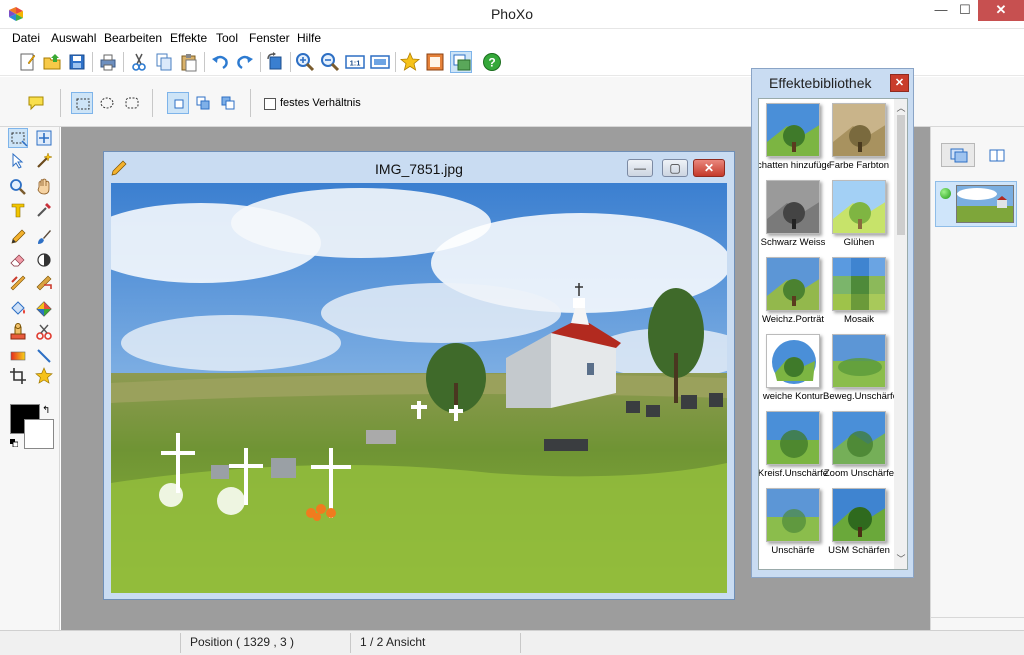 The height and width of the screenshot is (655, 1024). What do you see at coordinates (977, 378) in the screenshot?
I see `layers-panel` at bounding box center [977, 378].